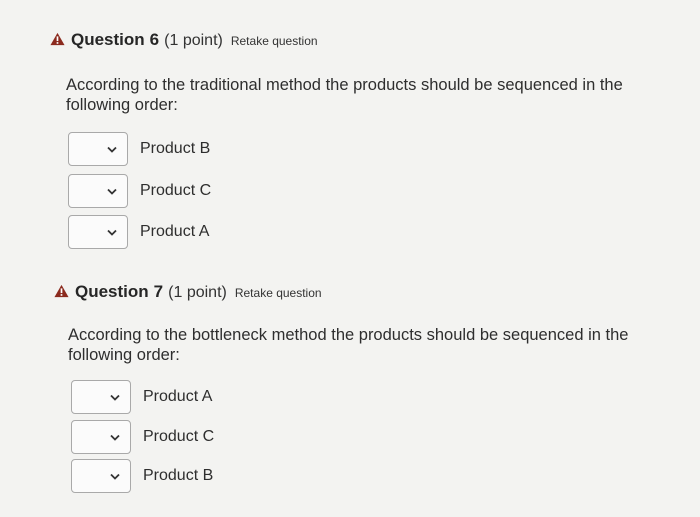  Describe the element at coordinates (139, 149) in the screenshot. I see `answer-row-1: Product B` at that location.